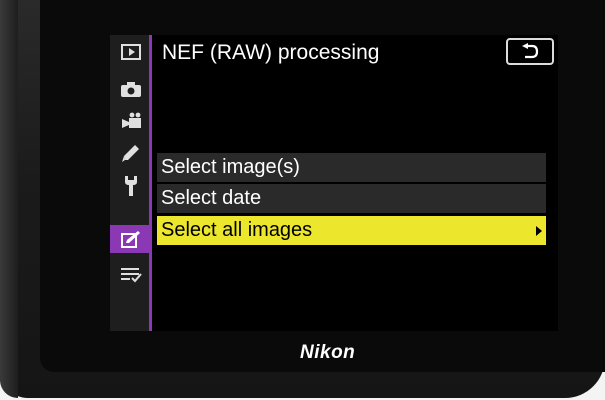 The image size is (605, 400). I want to click on movie-shooting-icon, so click(131, 120).